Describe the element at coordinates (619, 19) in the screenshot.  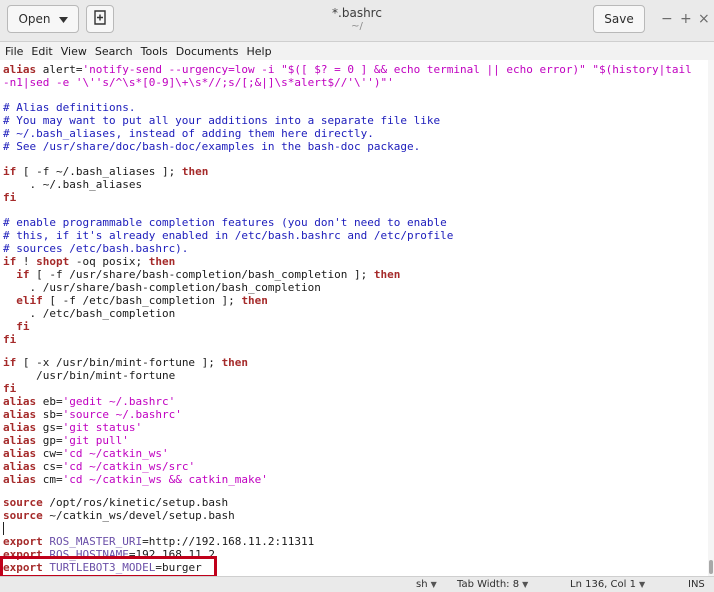
I see `save-button: Save` at that location.